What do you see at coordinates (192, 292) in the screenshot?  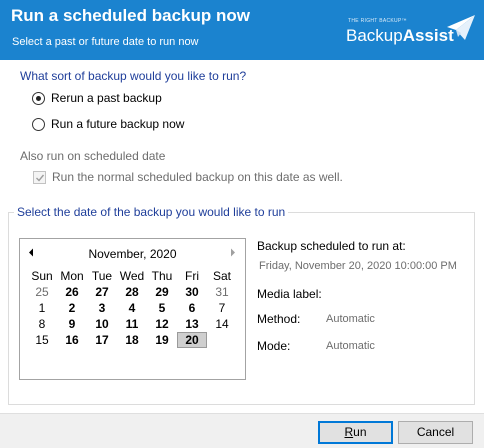 I see `calendar-day: 30` at bounding box center [192, 292].